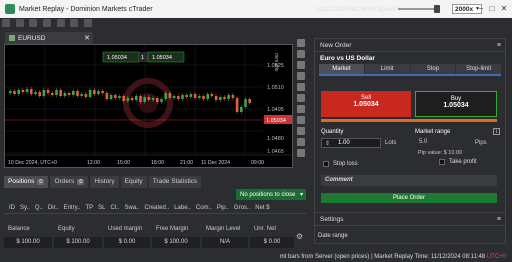 The image size is (512, 262). I want to click on column-header: ID, so click(12, 208).